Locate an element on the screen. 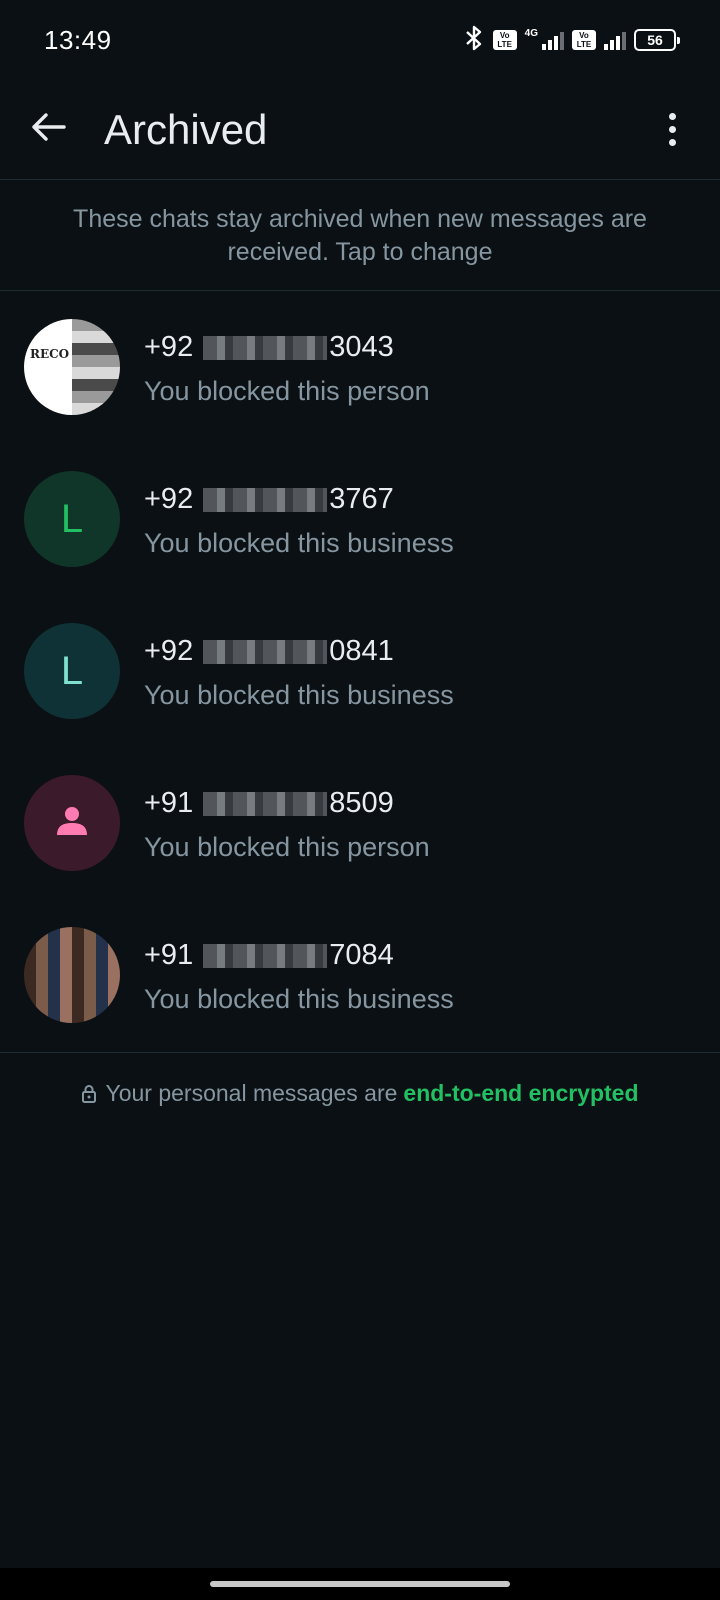  signal-icon-sim2 is located at coordinates (615, 40).